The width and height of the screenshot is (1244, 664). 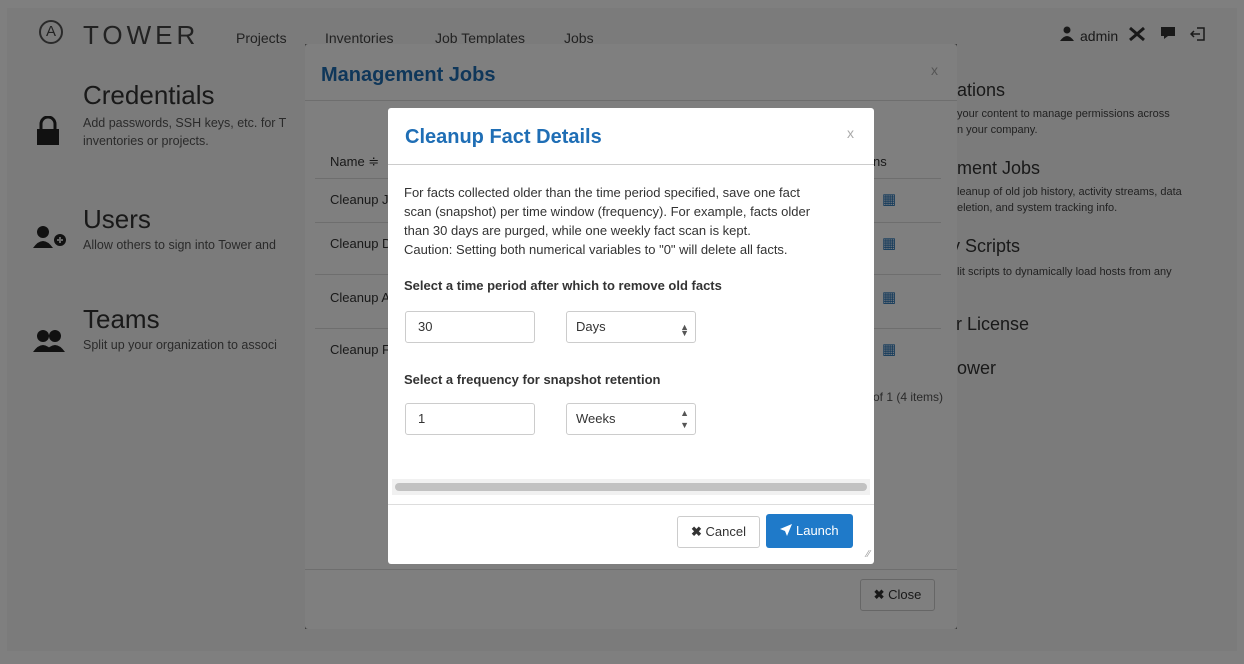 I want to click on frequency-input: 1, so click(x=470, y=419).